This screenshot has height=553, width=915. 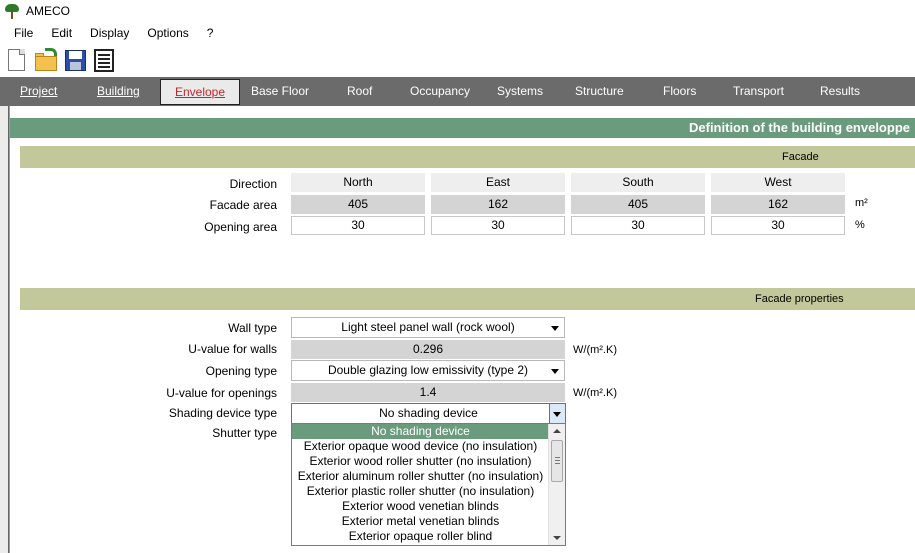 I want to click on wall-type-select: Light steel panel wall (rock wool), so click(x=428, y=327).